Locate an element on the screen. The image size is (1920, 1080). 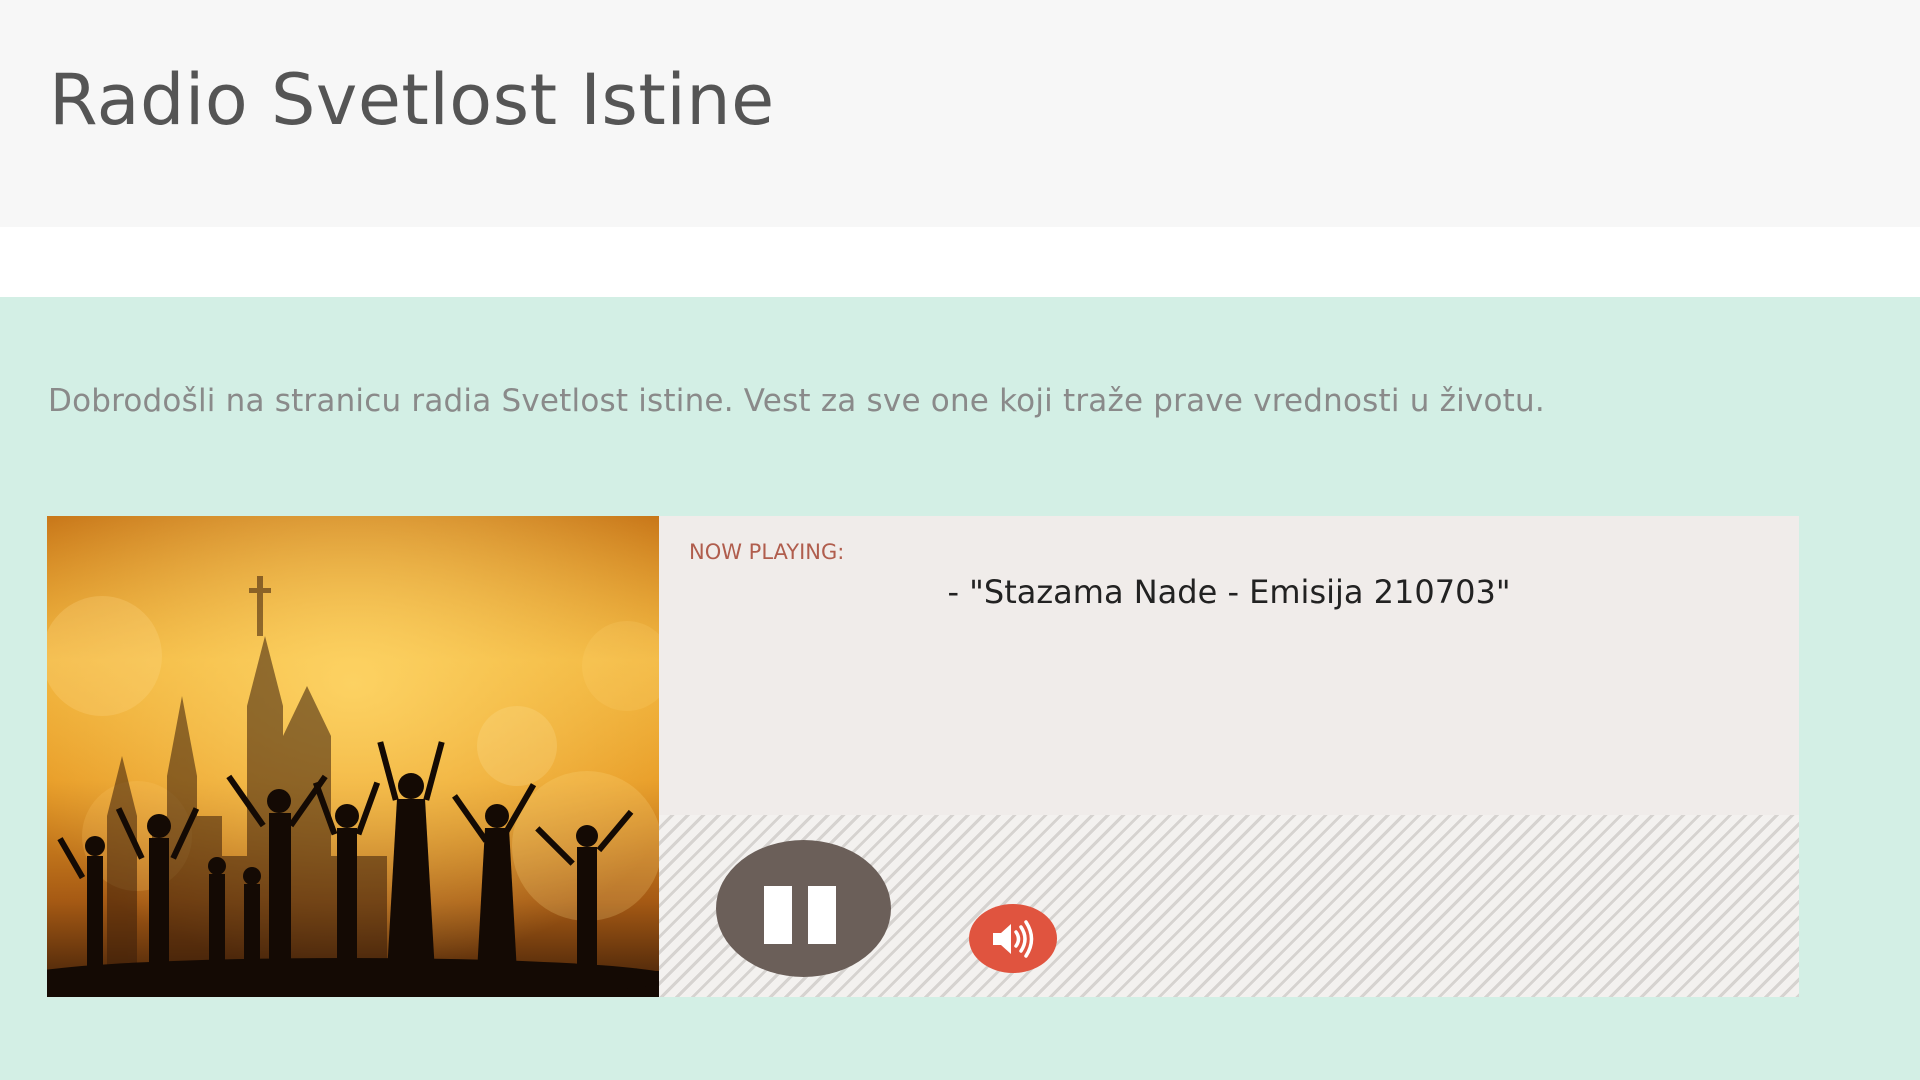
now-playing-label: NOW PLAYING: is located at coordinates (767, 552).